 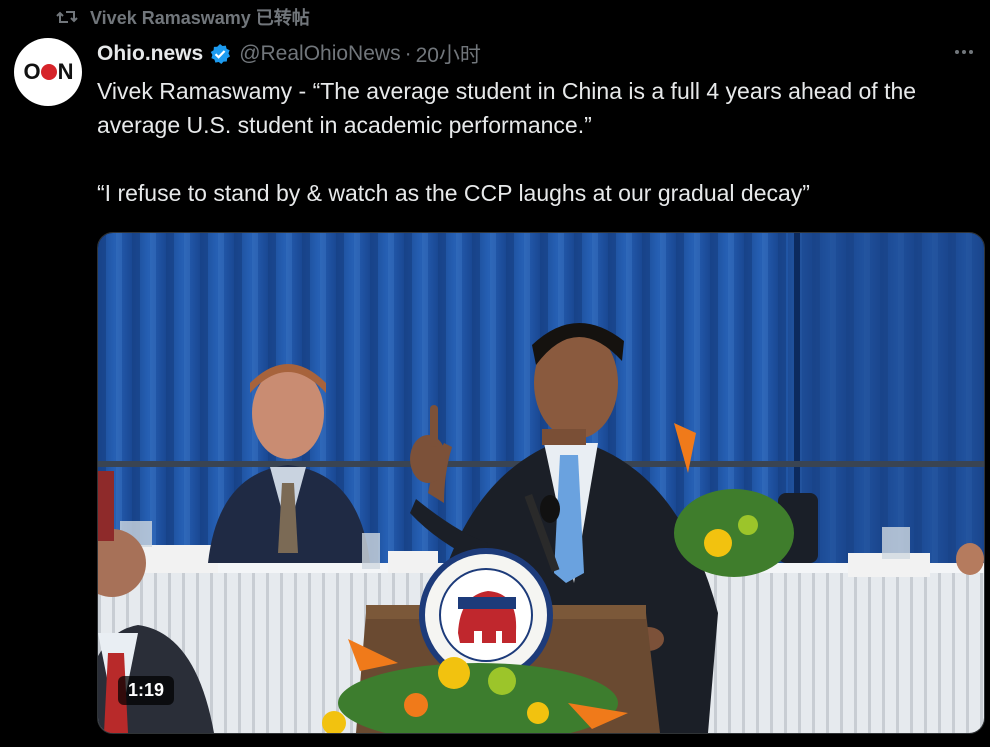 I want to click on repost-indicator: Vivek Ramaswamy 已转帖, so click(x=183, y=17).